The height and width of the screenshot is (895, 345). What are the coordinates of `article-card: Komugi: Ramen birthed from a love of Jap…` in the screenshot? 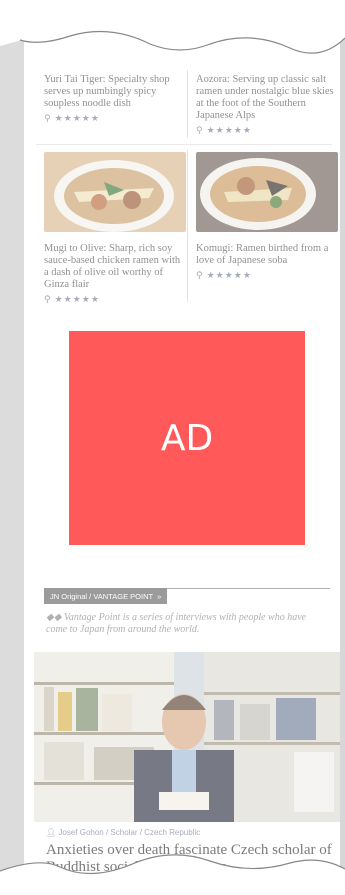 It's located at (267, 216).